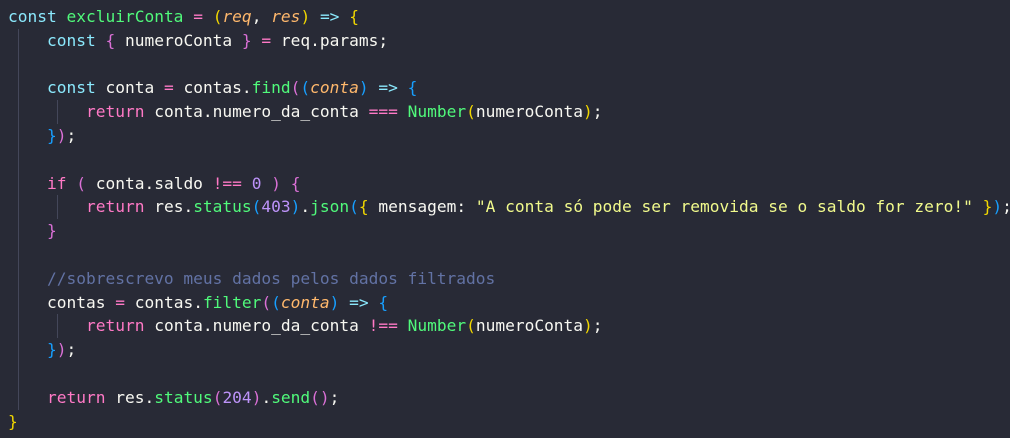 This screenshot has height=438, width=1010. Describe the element at coordinates (271, 88) in the screenshot. I see `code-token: find` at that location.